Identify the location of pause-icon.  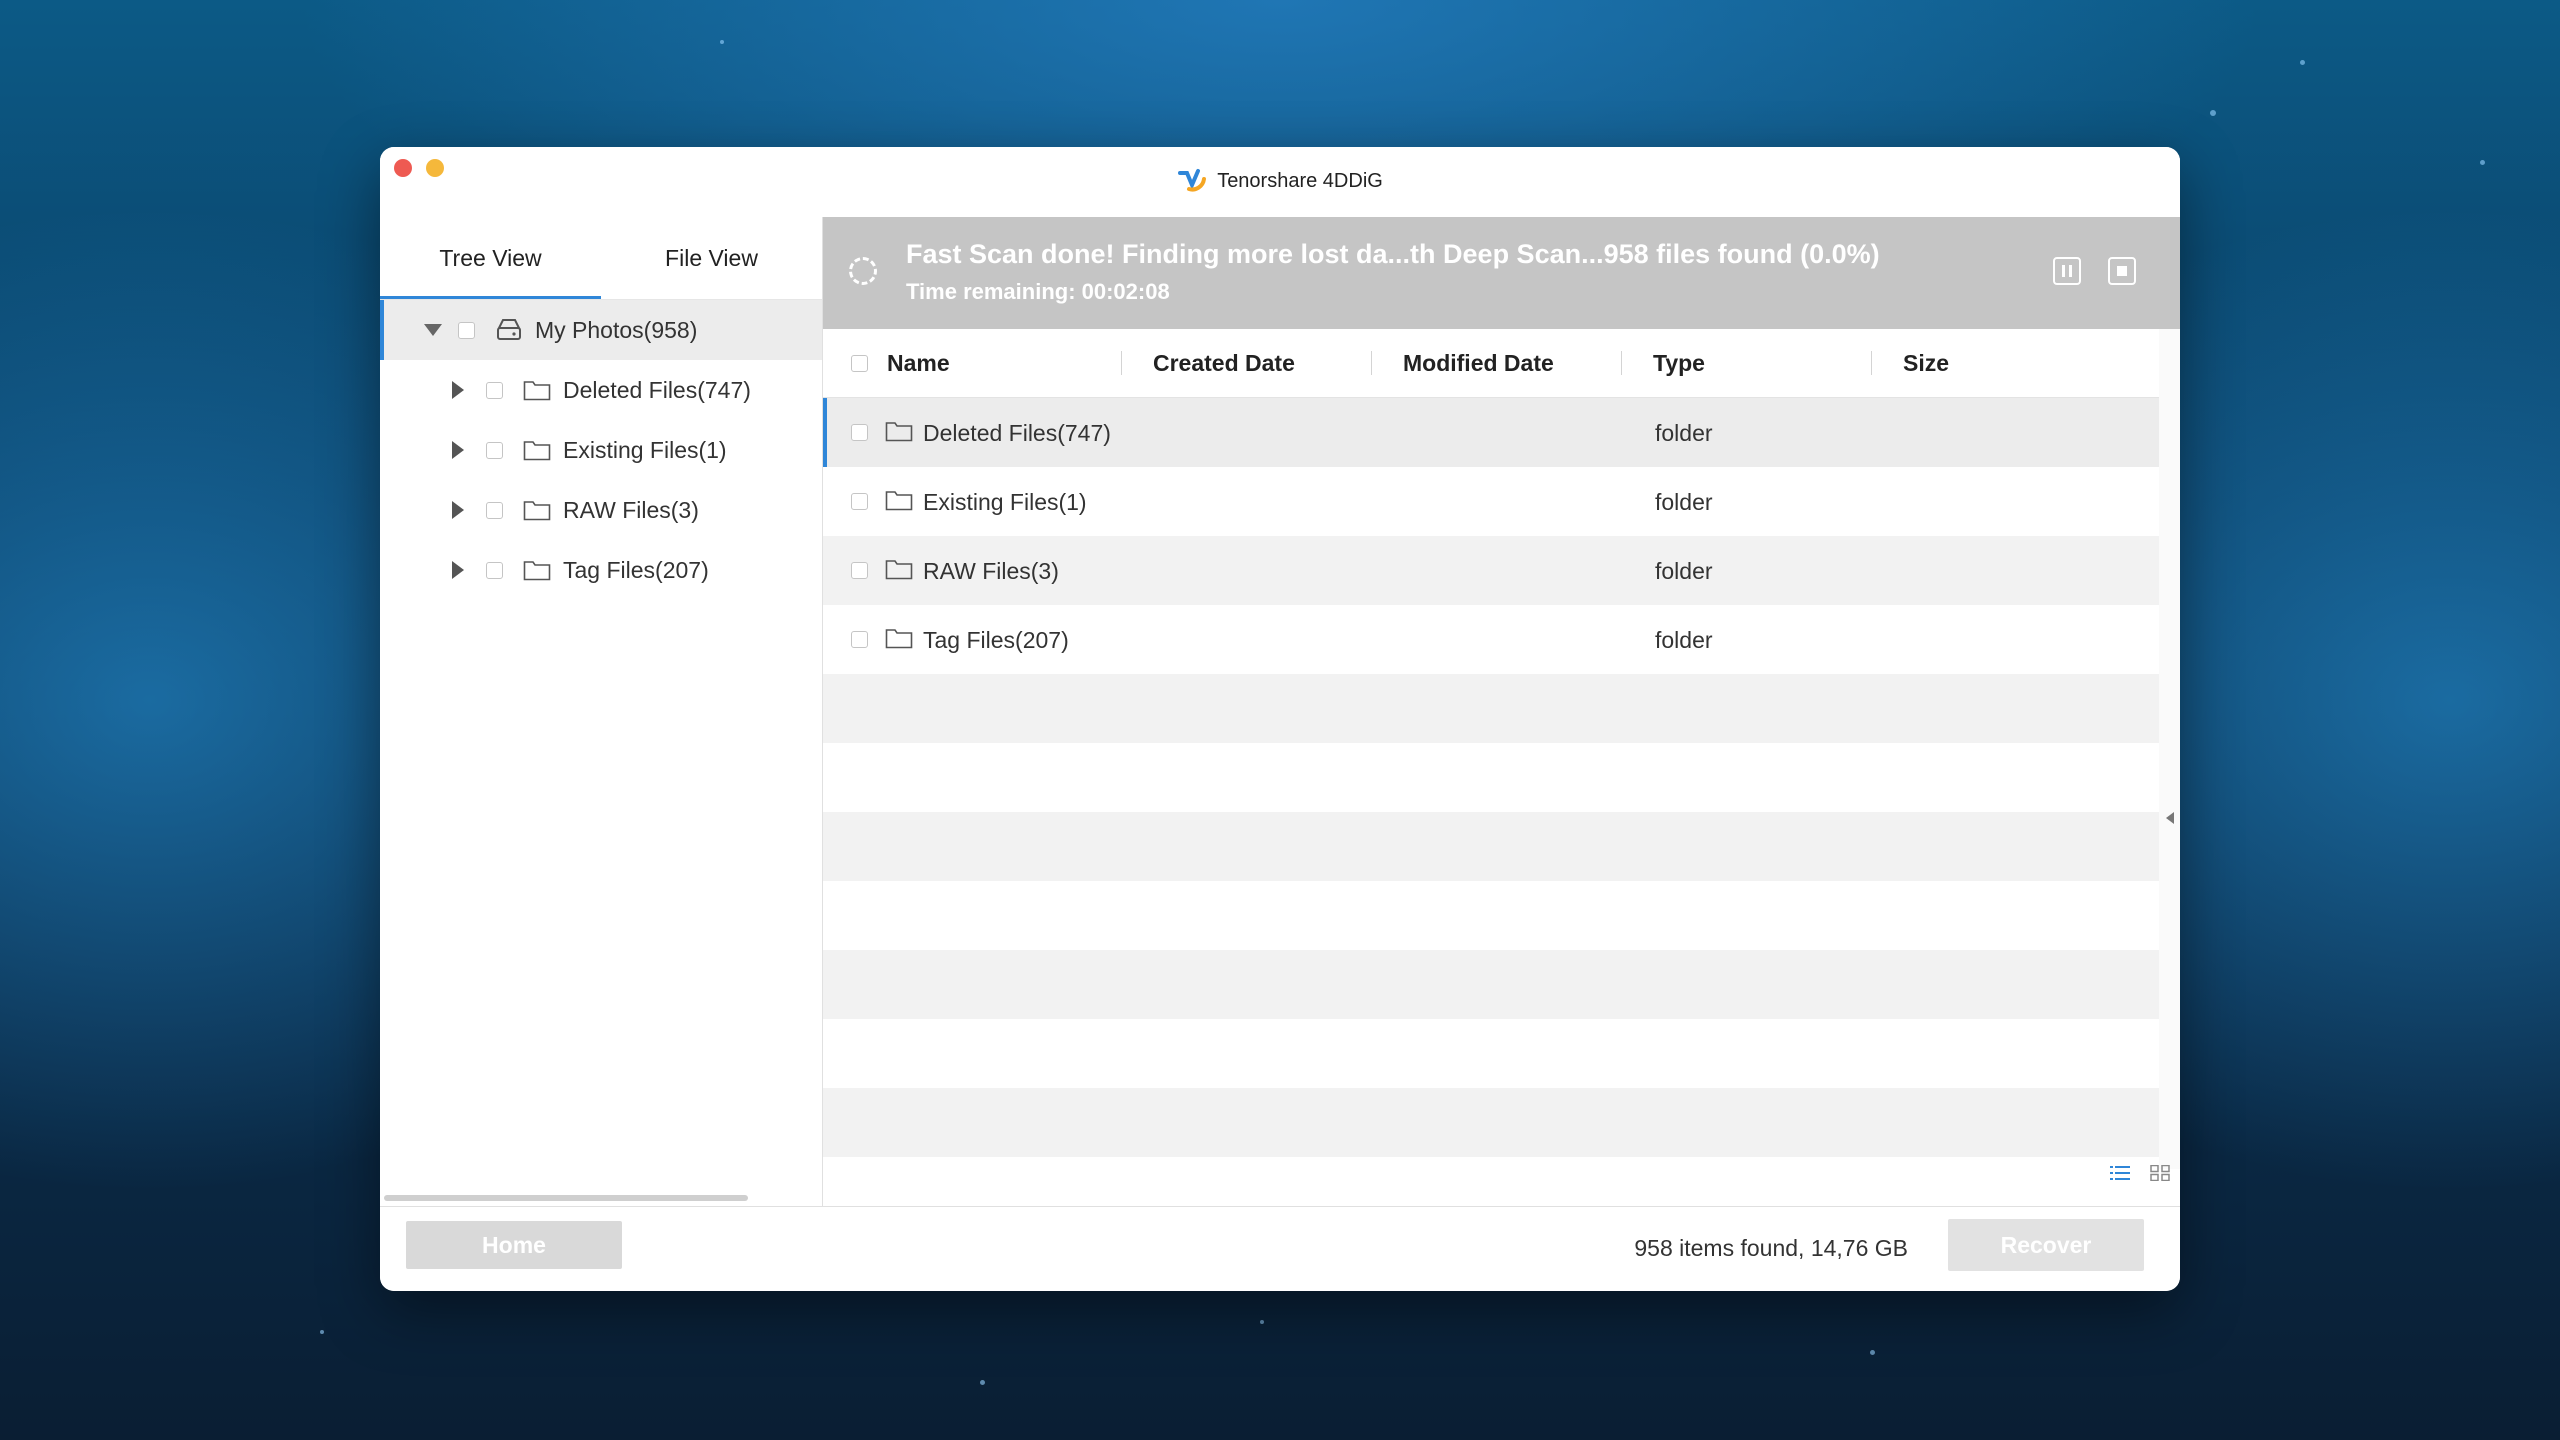
(2067, 271).